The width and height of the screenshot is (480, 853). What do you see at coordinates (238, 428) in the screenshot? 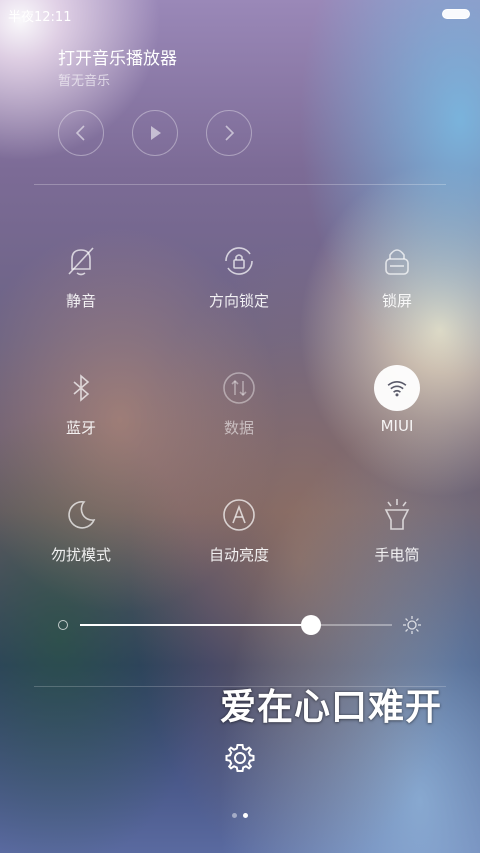
I see `toggle-label: 数据` at bounding box center [238, 428].